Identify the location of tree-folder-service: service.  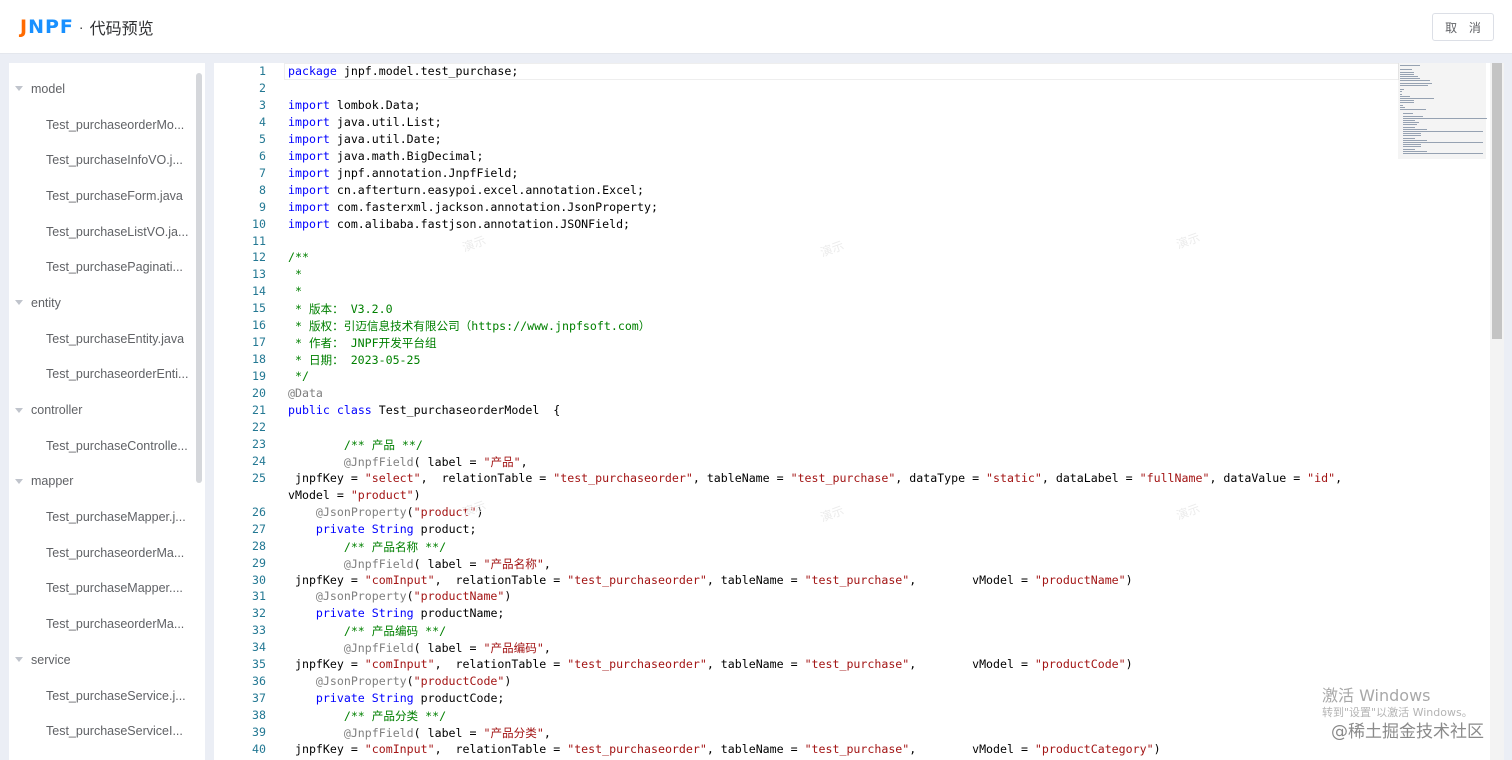
(102, 660).